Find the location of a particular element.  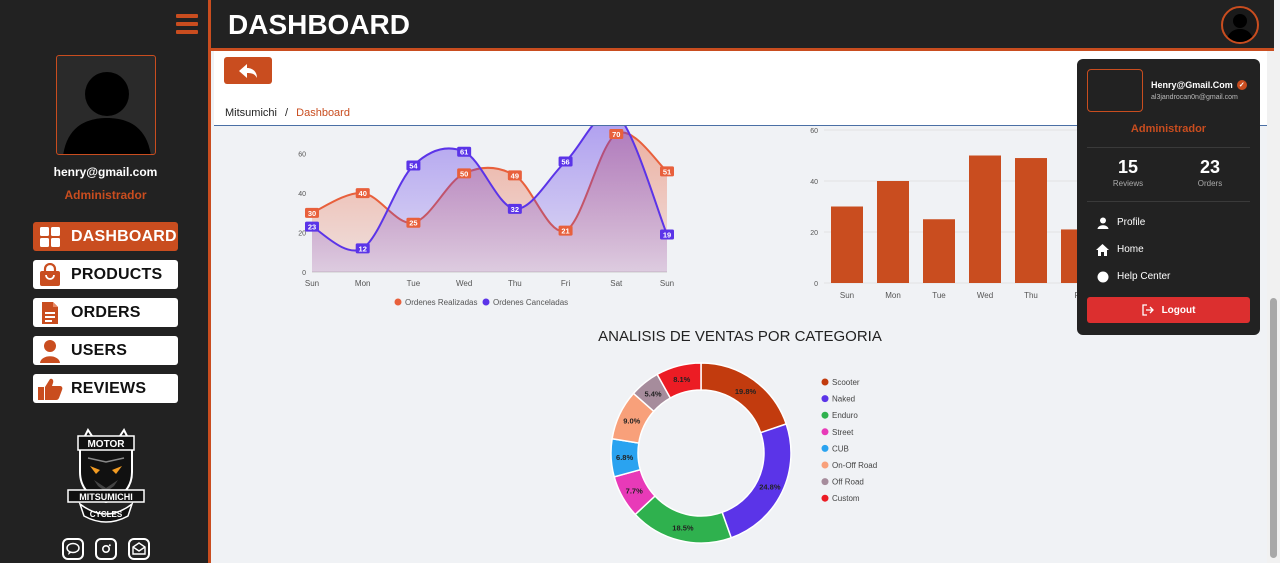

orders-label: Orders is located at coordinates (1210, 183).